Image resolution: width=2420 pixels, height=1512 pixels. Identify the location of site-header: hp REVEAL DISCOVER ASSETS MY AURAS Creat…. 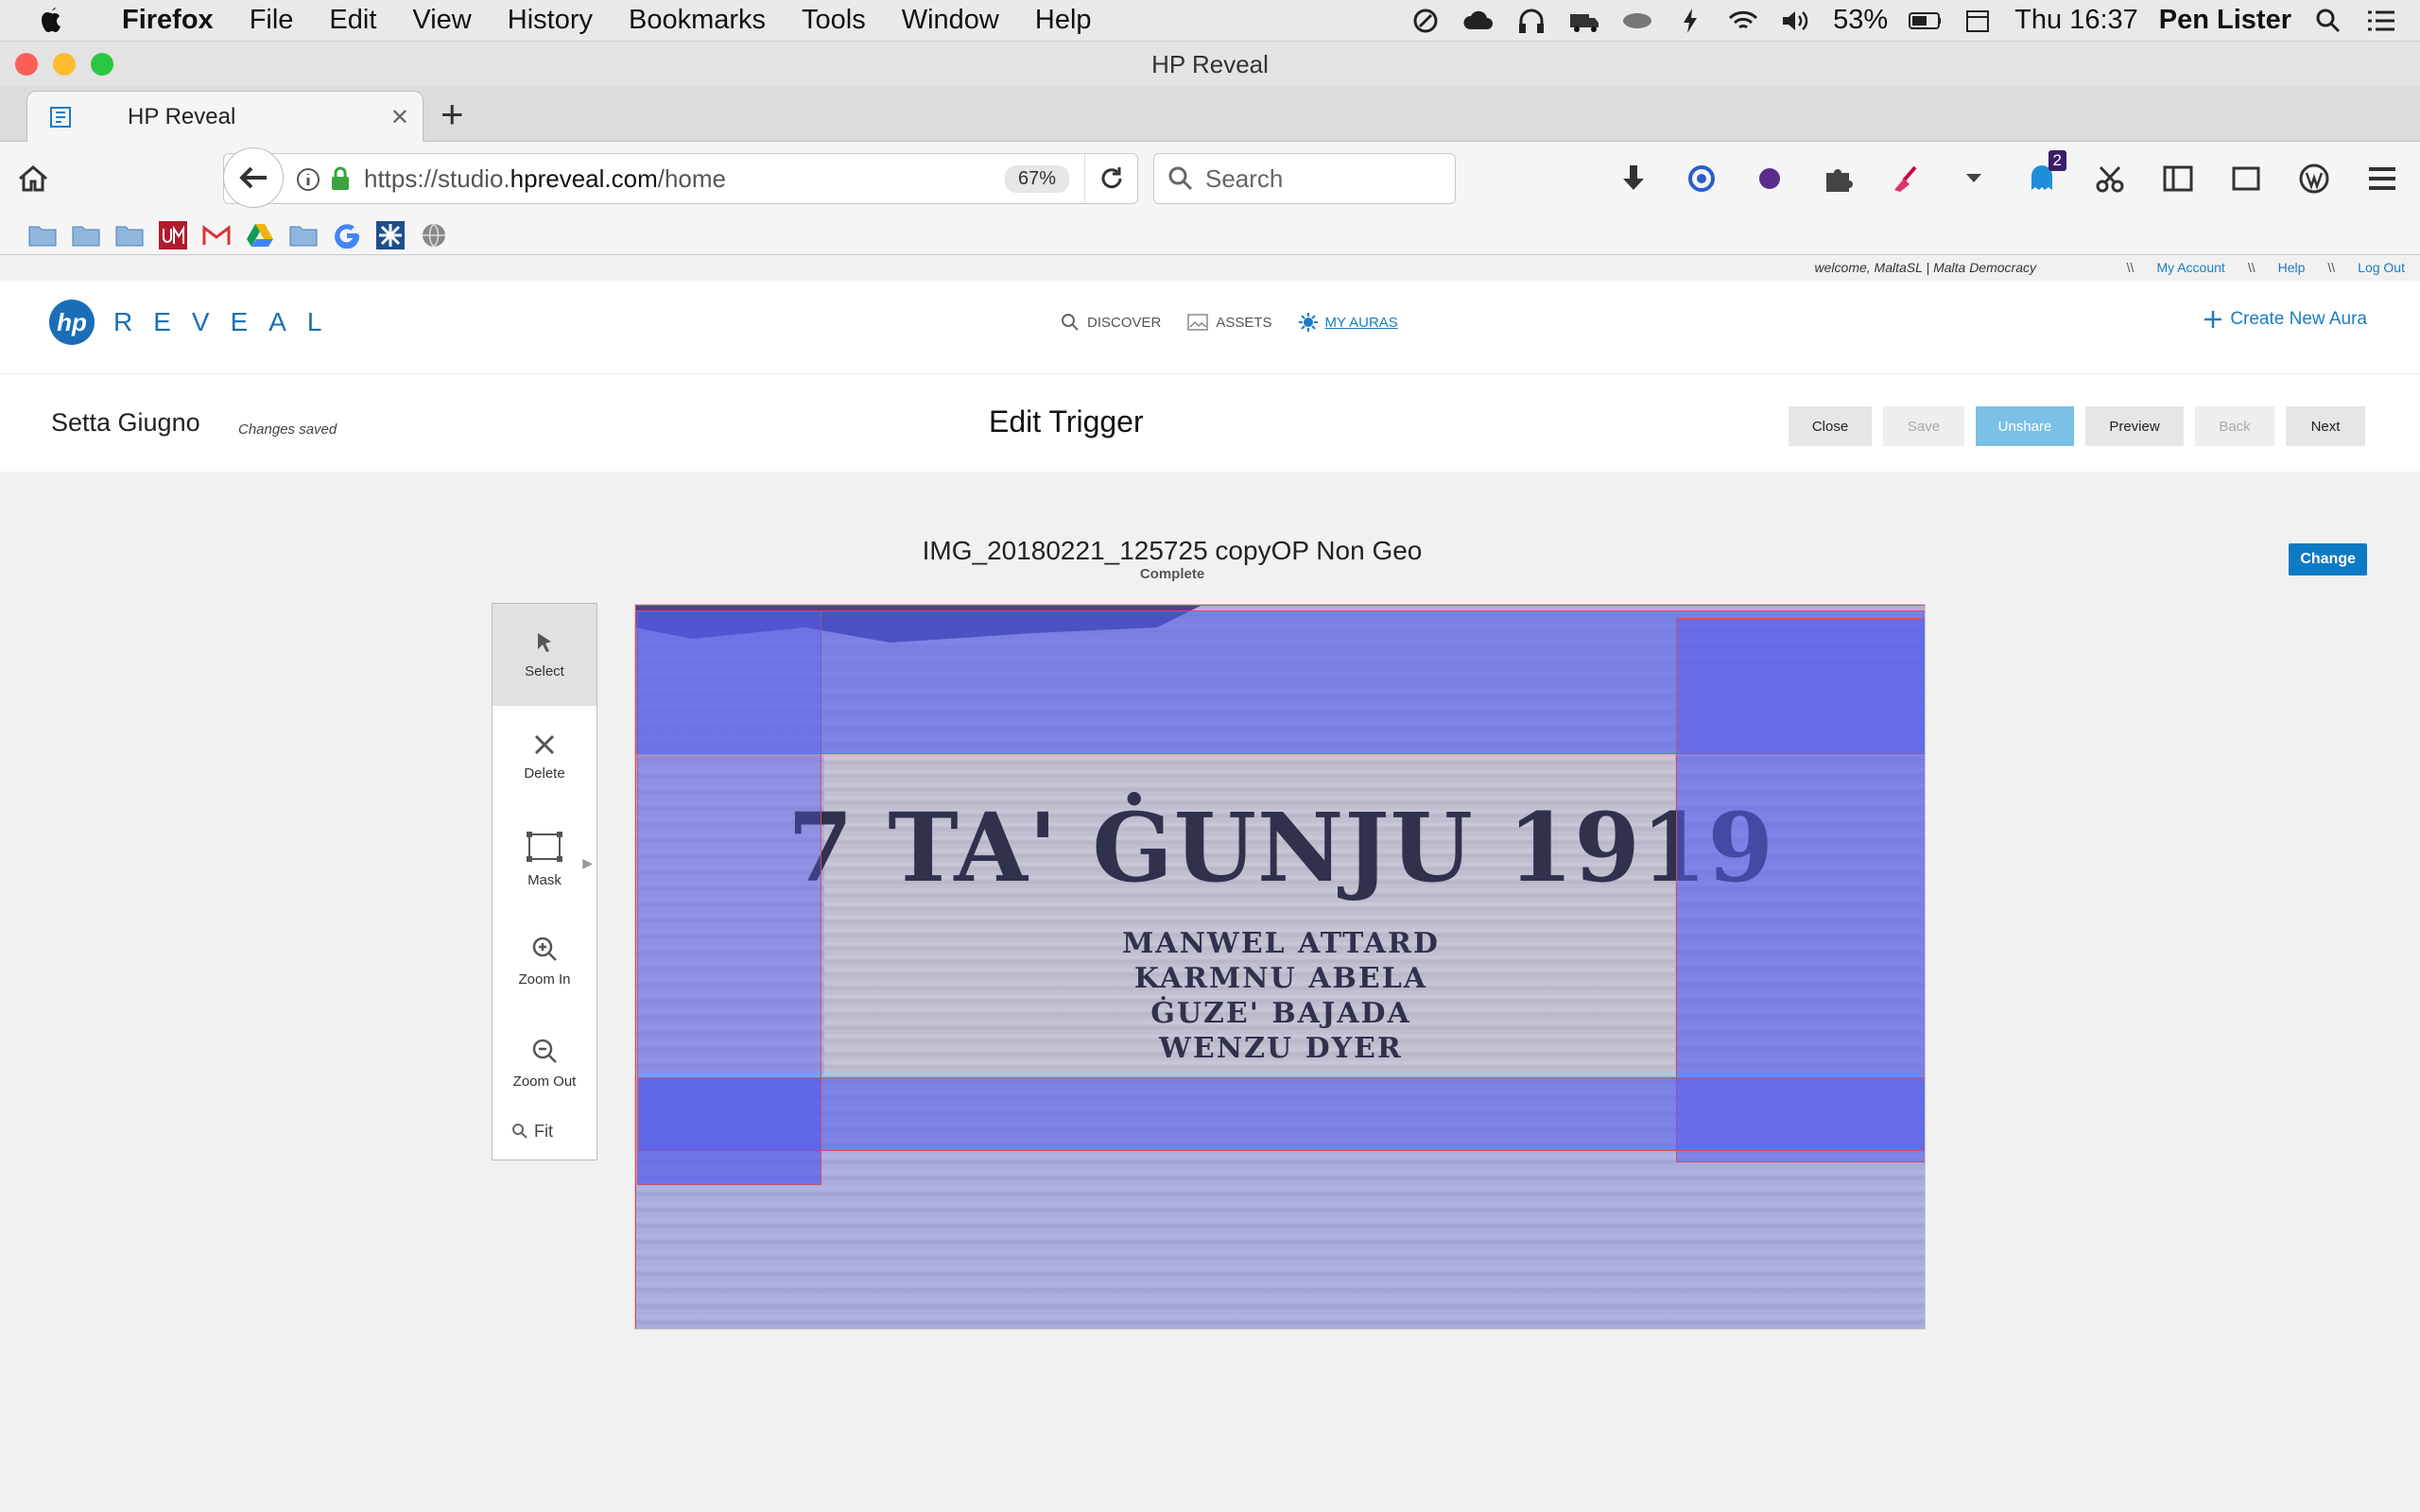
(1210, 327).